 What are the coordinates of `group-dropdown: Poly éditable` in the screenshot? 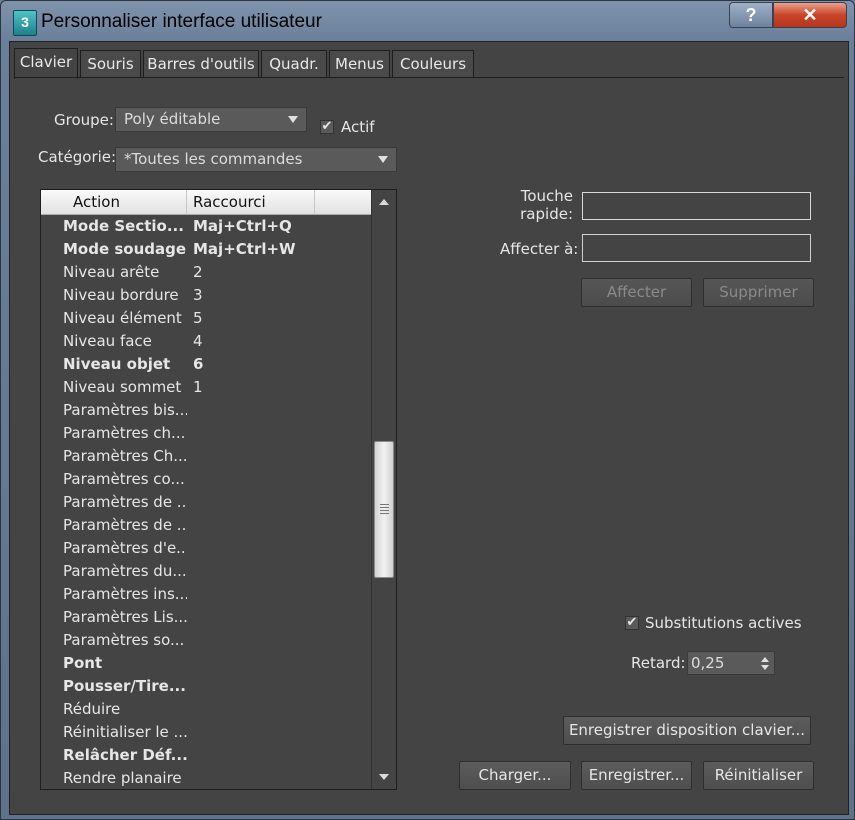 It's located at (211, 119).